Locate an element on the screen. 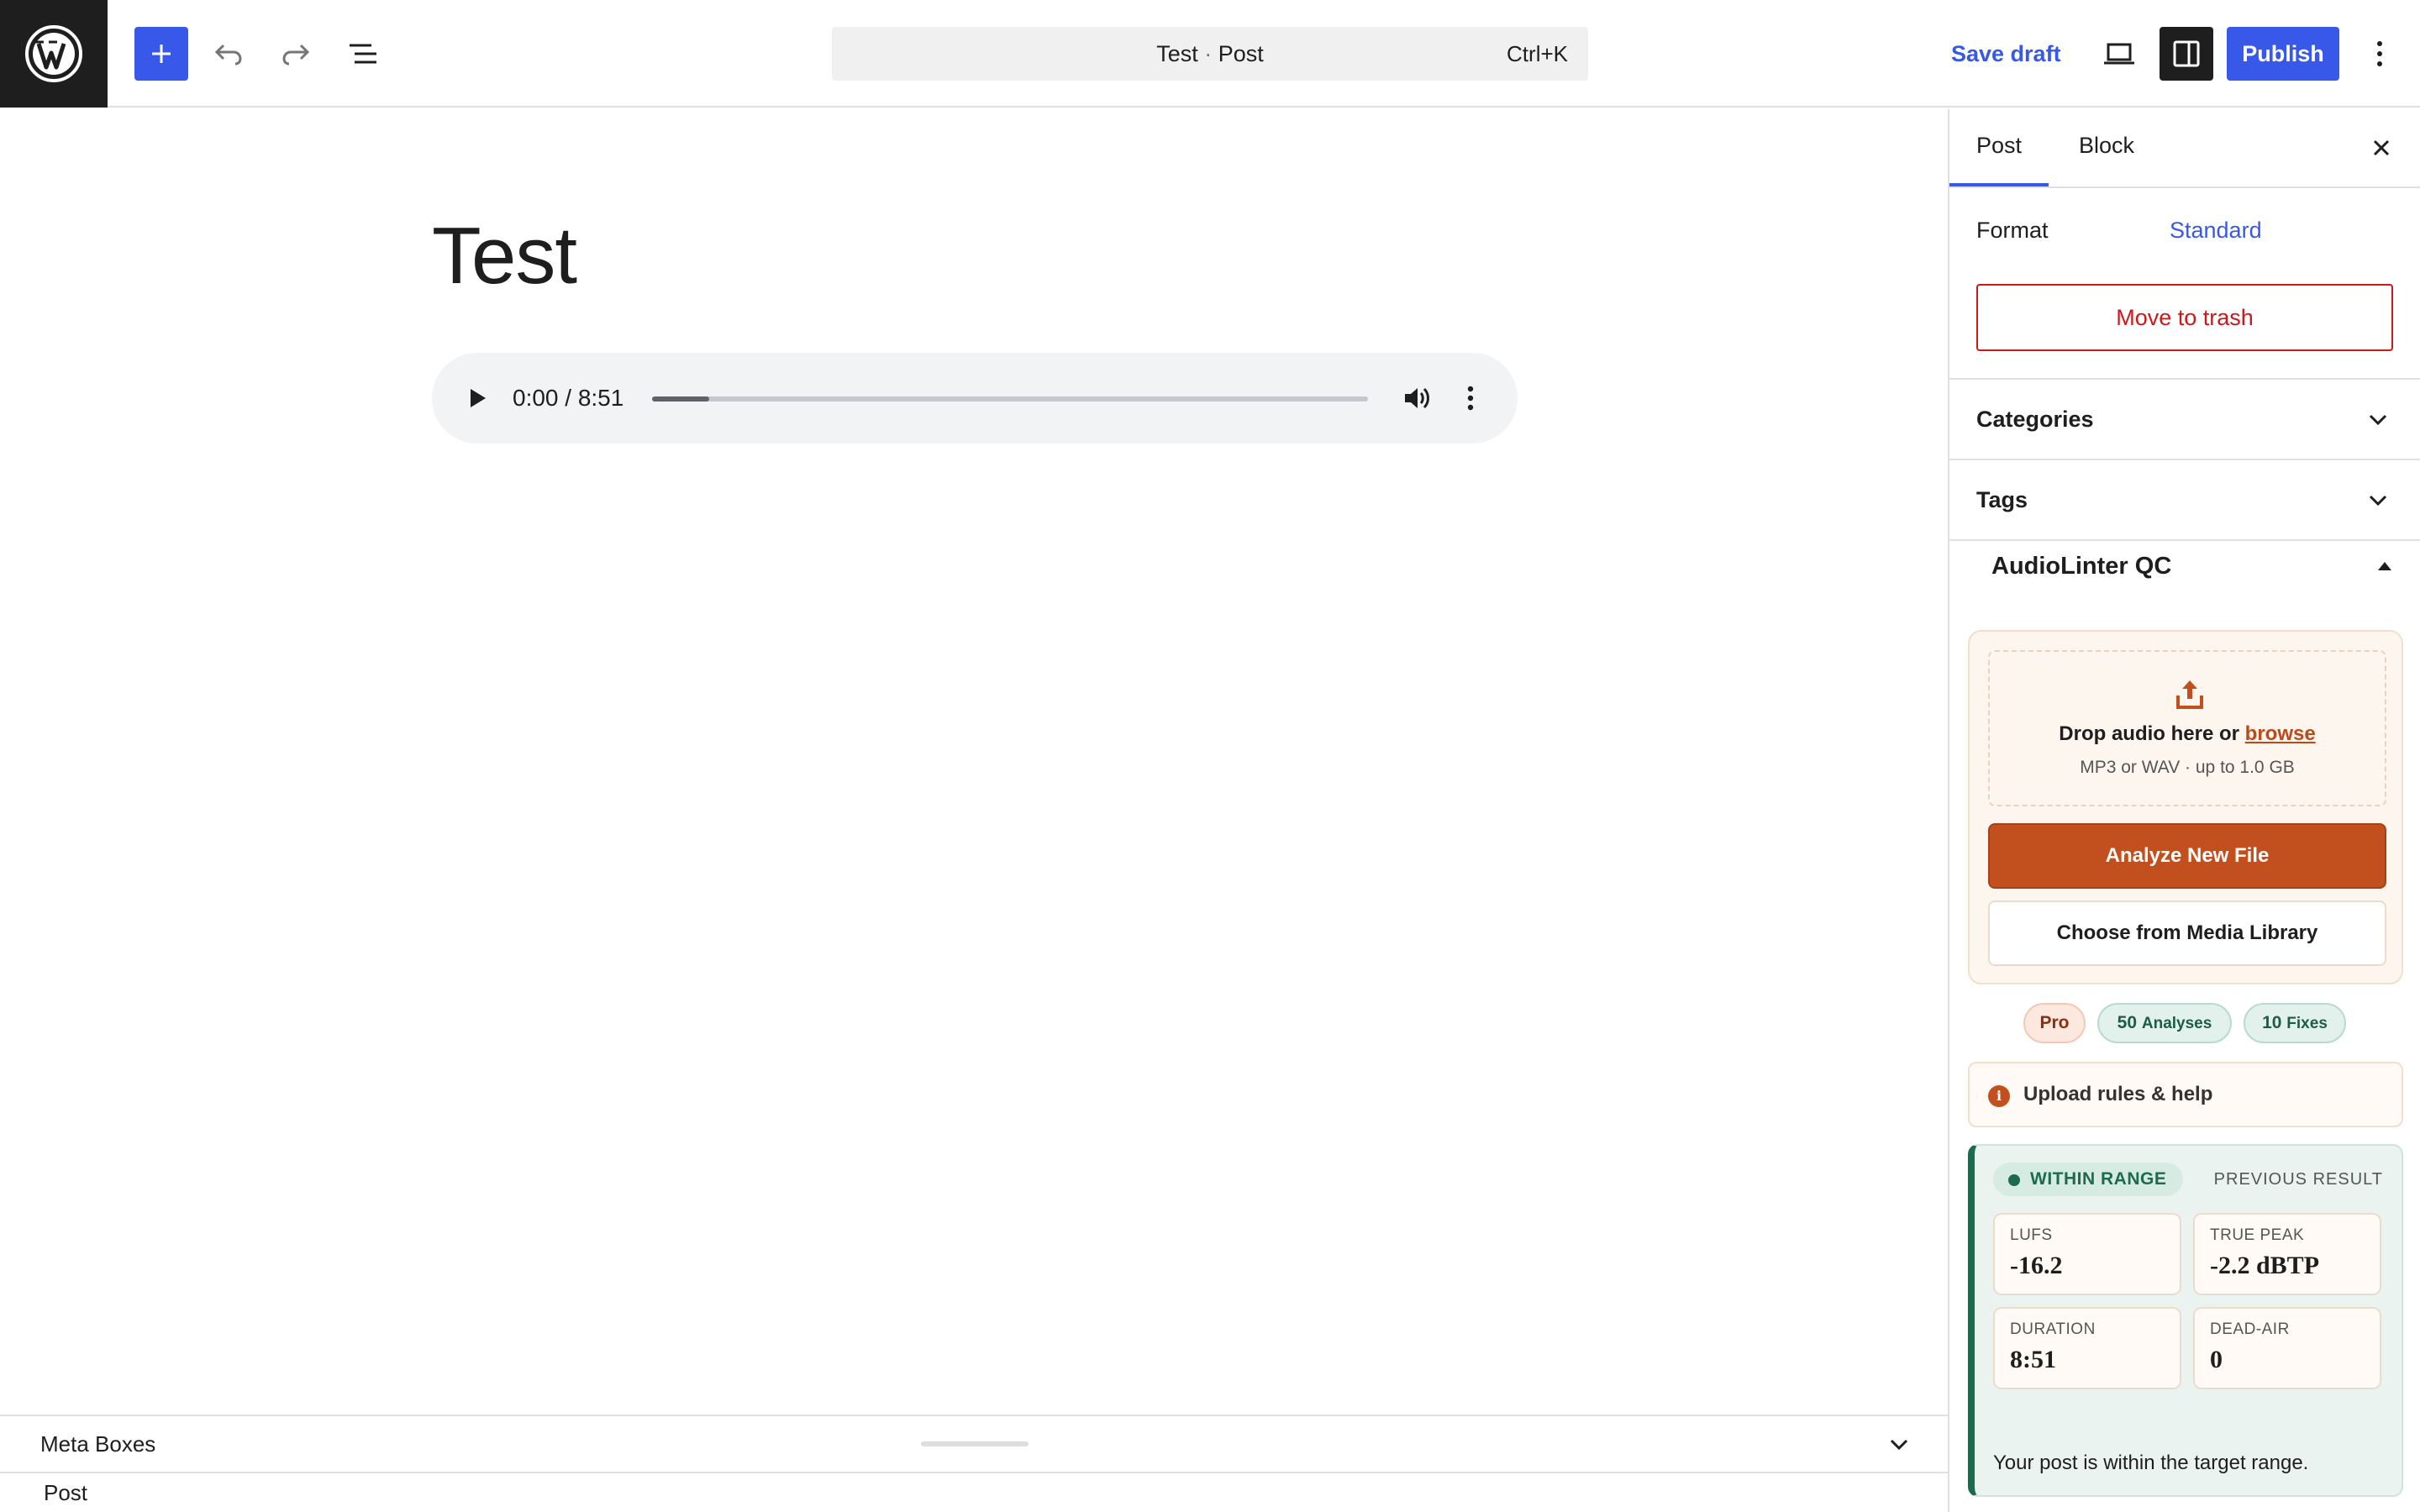  audio-more-options-button is located at coordinates (1470, 398).